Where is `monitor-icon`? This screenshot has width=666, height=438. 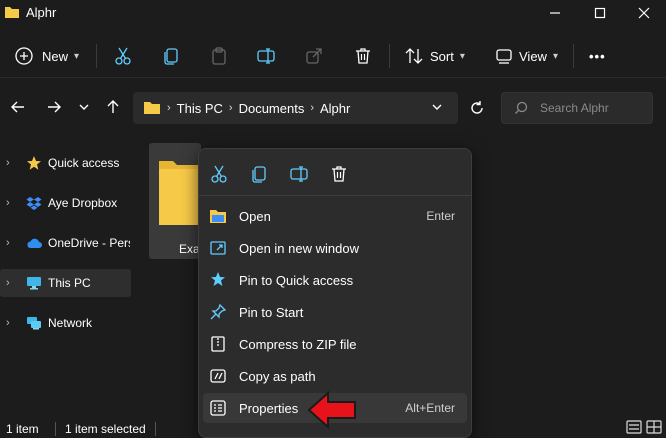 monitor-icon is located at coordinates (34, 283).